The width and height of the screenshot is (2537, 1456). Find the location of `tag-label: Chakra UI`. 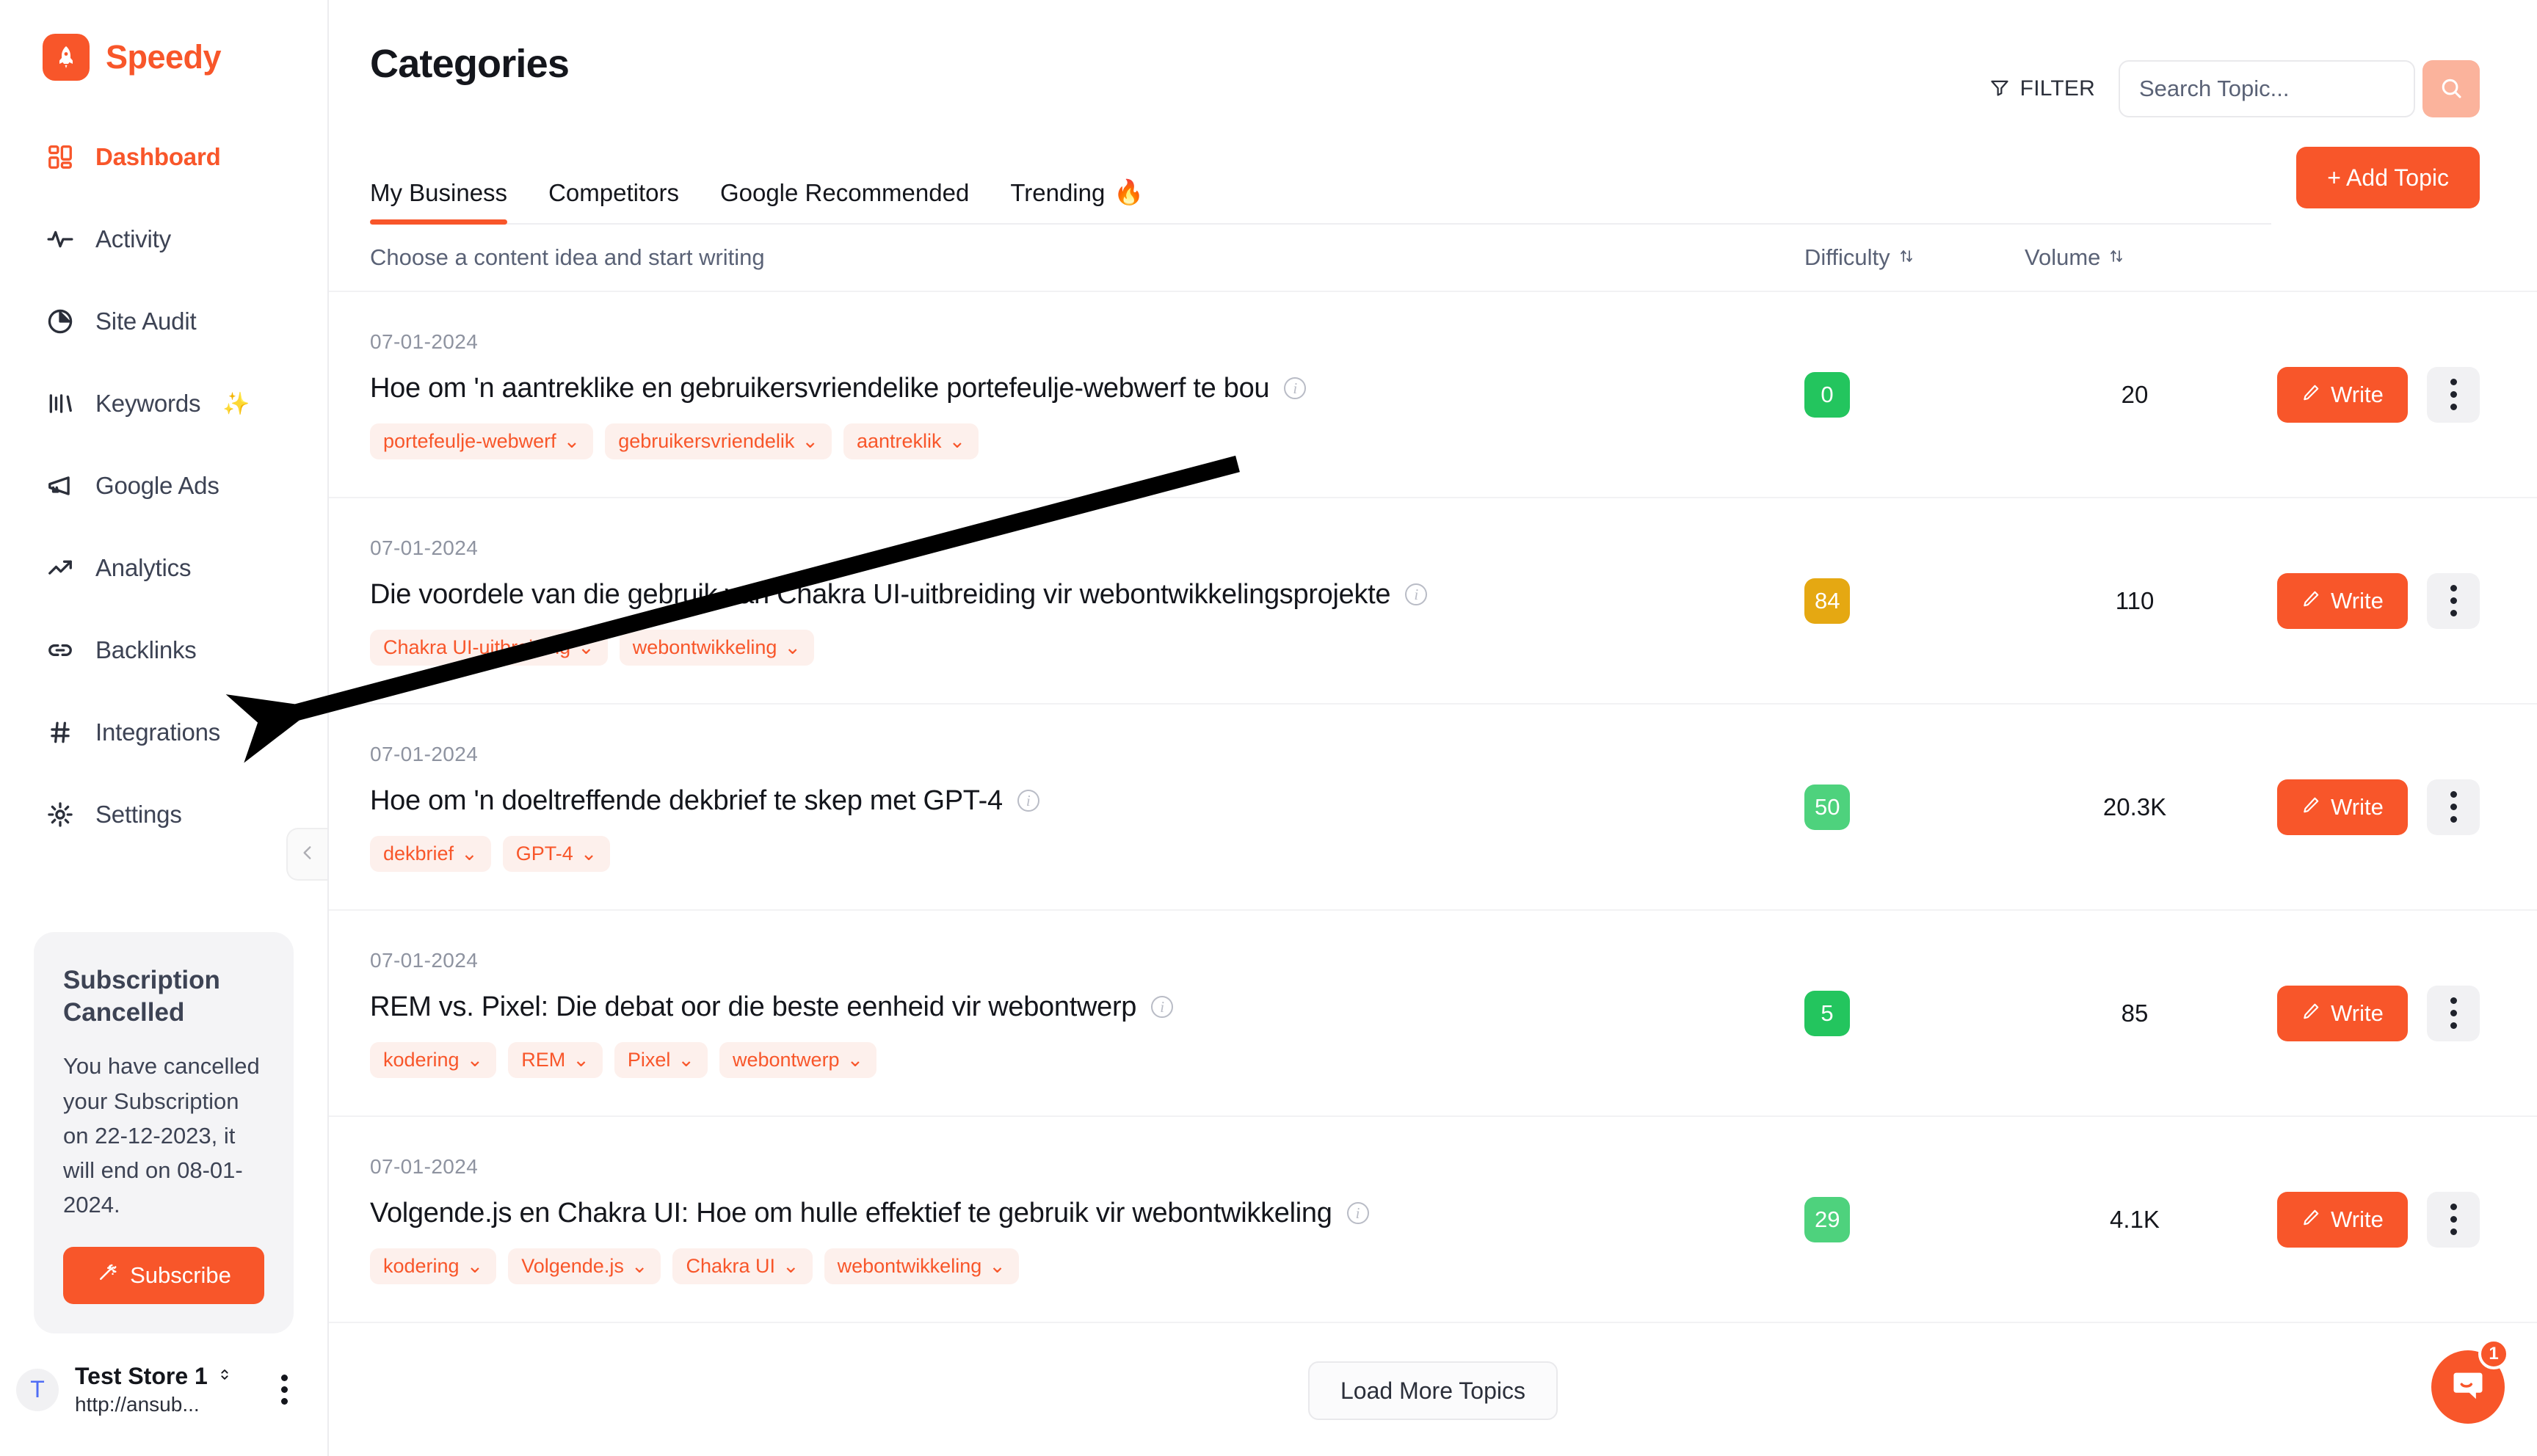

tag-label: Chakra UI is located at coordinates (730, 1265).